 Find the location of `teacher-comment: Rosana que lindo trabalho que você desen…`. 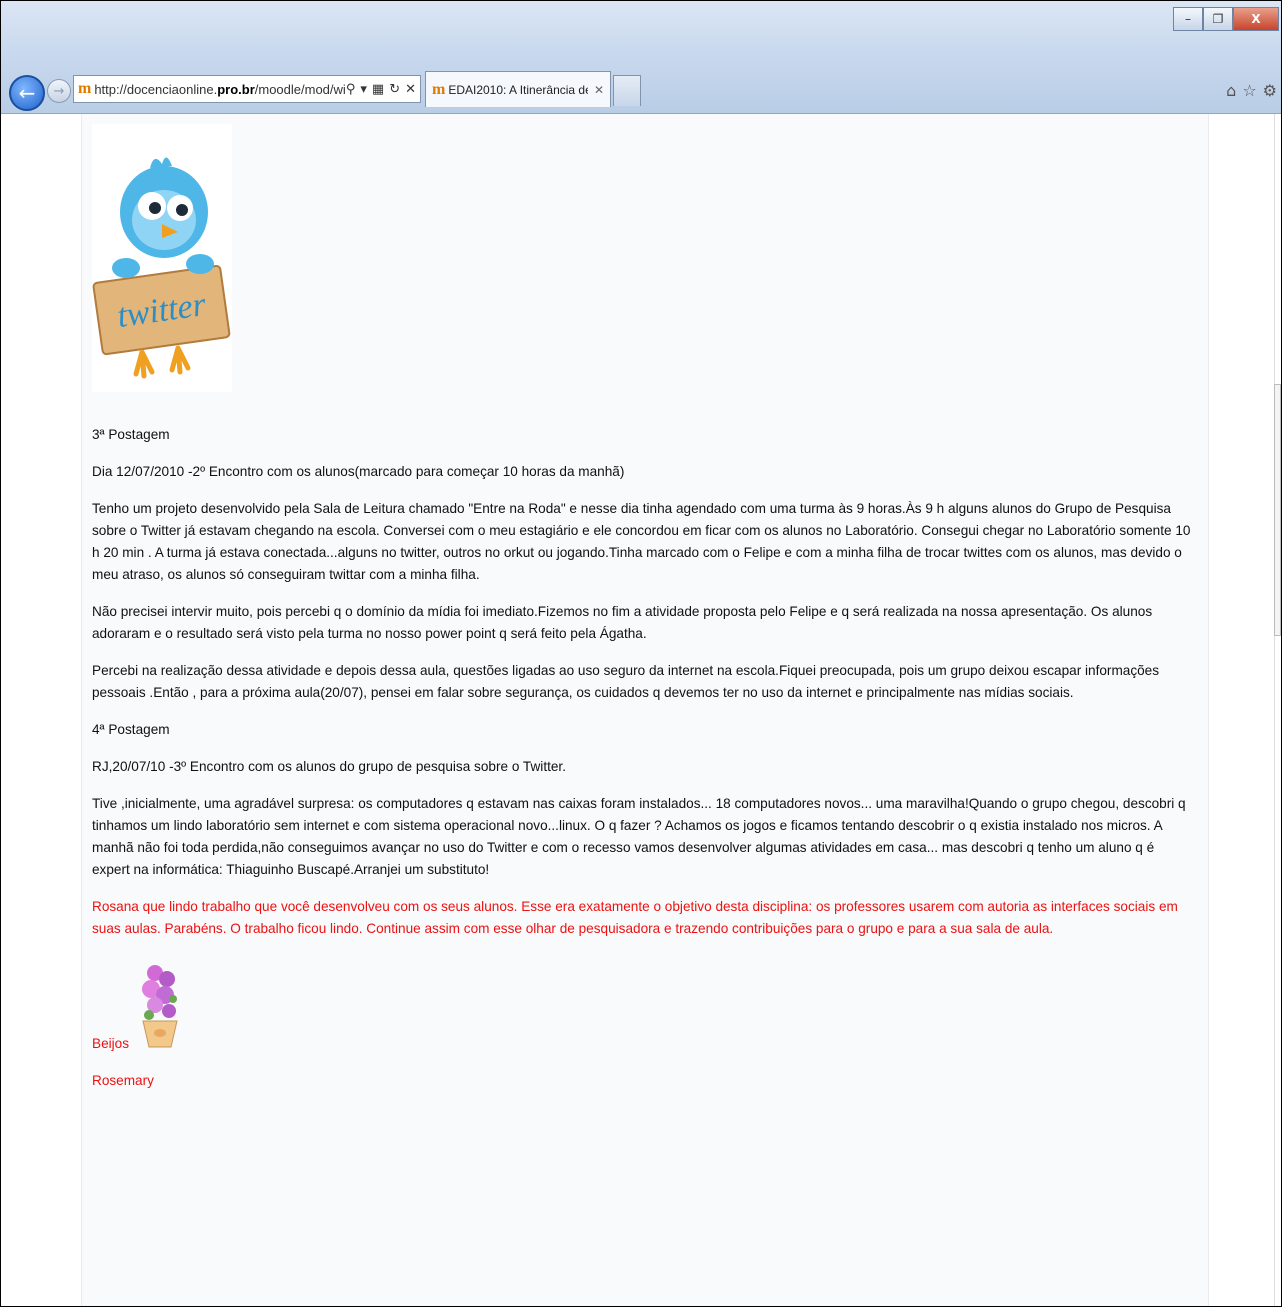

teacher-comment: Rosana que lindo trabalho que você desen… is located at coordinates (635, 917).